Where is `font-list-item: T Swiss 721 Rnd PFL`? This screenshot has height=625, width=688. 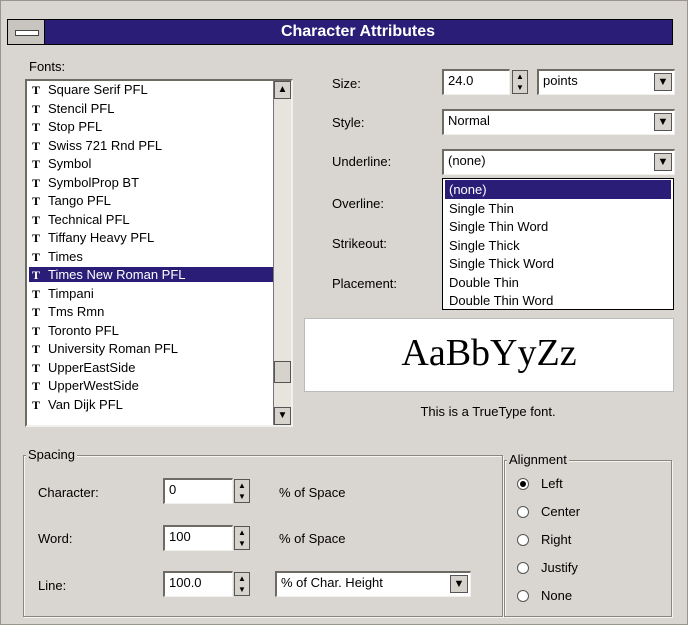 font-list-item: T Swiss 721 Rnd PFL is located at coordinates (151, 145).